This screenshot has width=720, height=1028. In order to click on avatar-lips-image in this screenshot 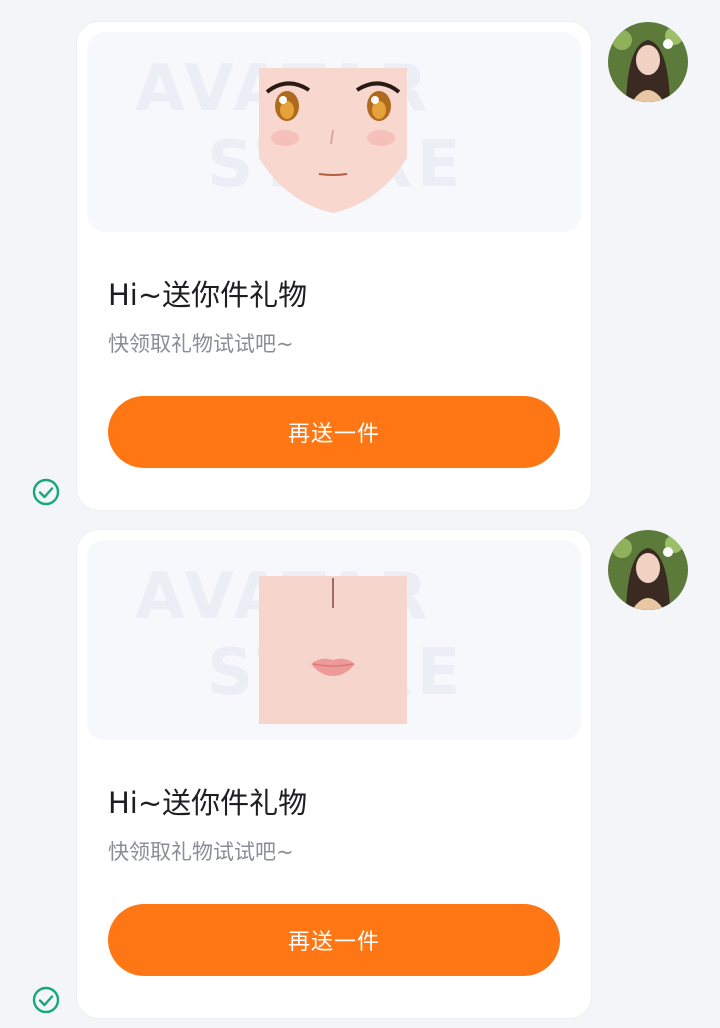, I will do `click(333, 650)`.